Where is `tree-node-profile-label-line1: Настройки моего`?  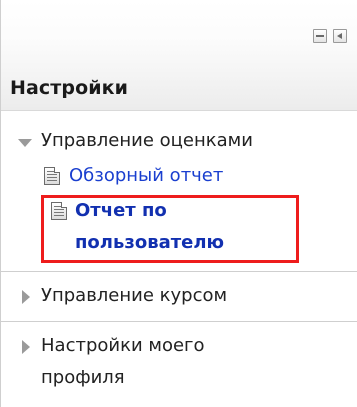
tree-node-profile-label-line1: Настройки моего is located at coordinates (123, 345).